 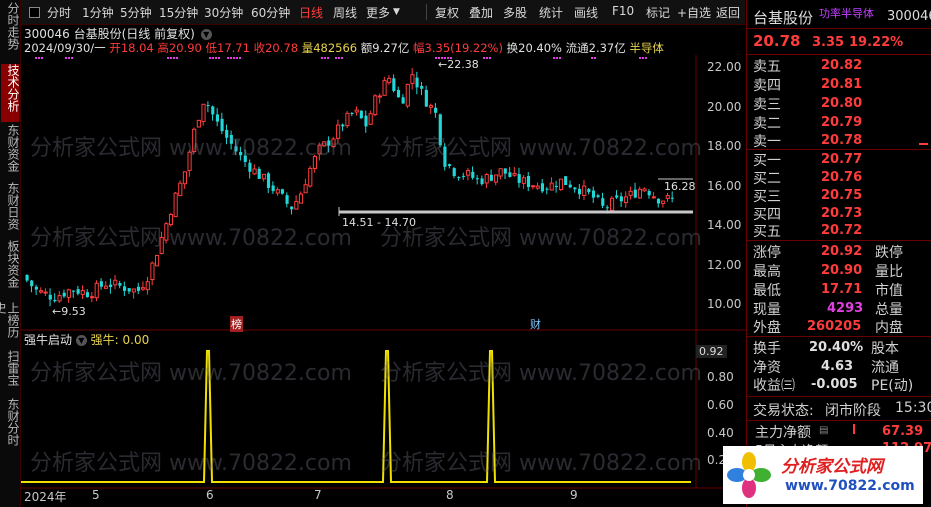 I want to click on tag-bang: 榜, so click(x=236, y=324).